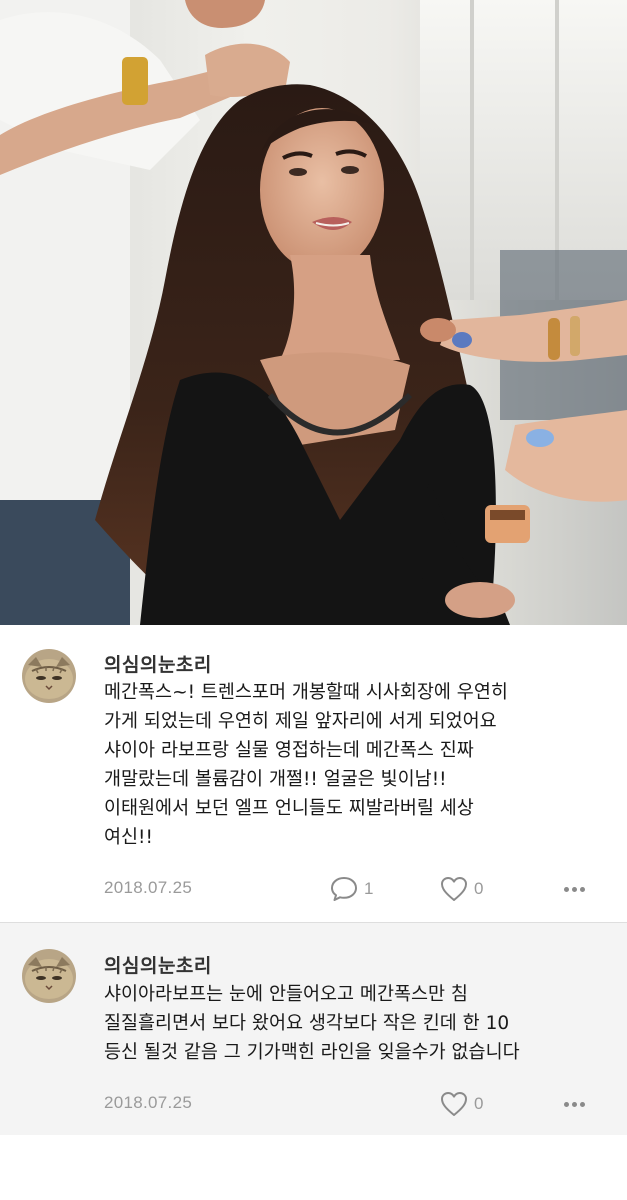 The width and height of the screenshot is (627, 1200). I want to click on page-bottom, so click(313, 1167).